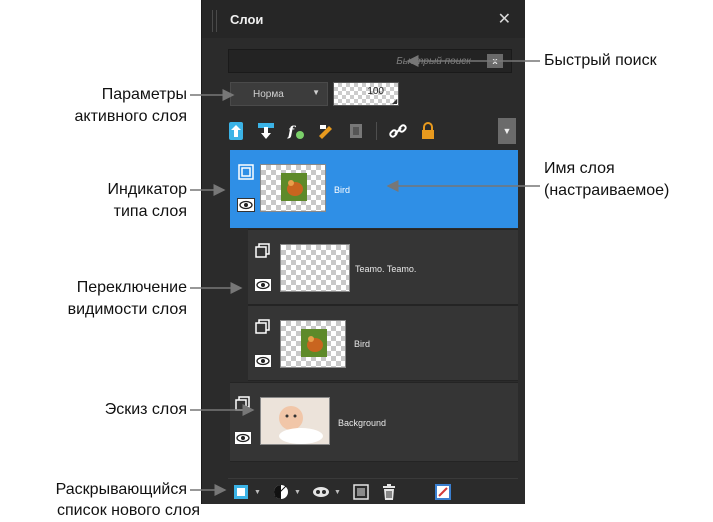 This screenshot has height=522, width=713. What do you see at coordinates (370, 131) in the screenshot?
I see `layer-toolbar: f ▼` at bounding box center [370, 131].